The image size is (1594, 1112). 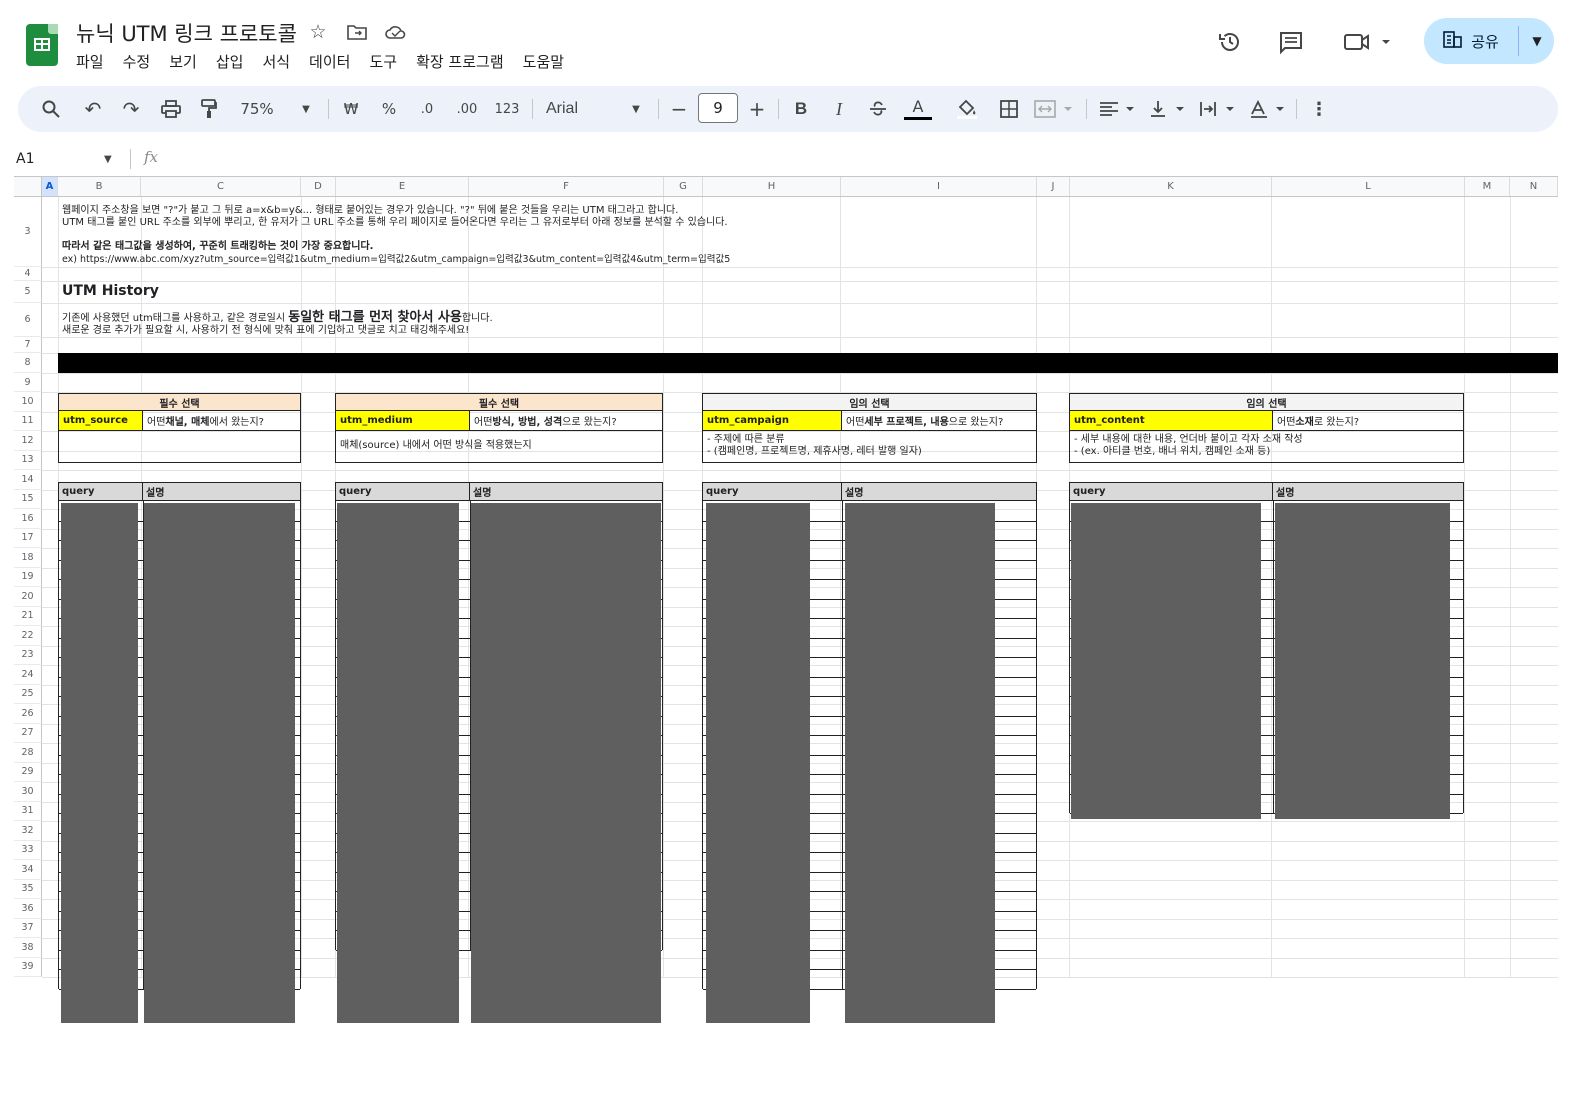 What do you see at coordinates (758, 763) in the screenshot?
I see `campaign-query-redacted-block` at bounding box center [758, 763].